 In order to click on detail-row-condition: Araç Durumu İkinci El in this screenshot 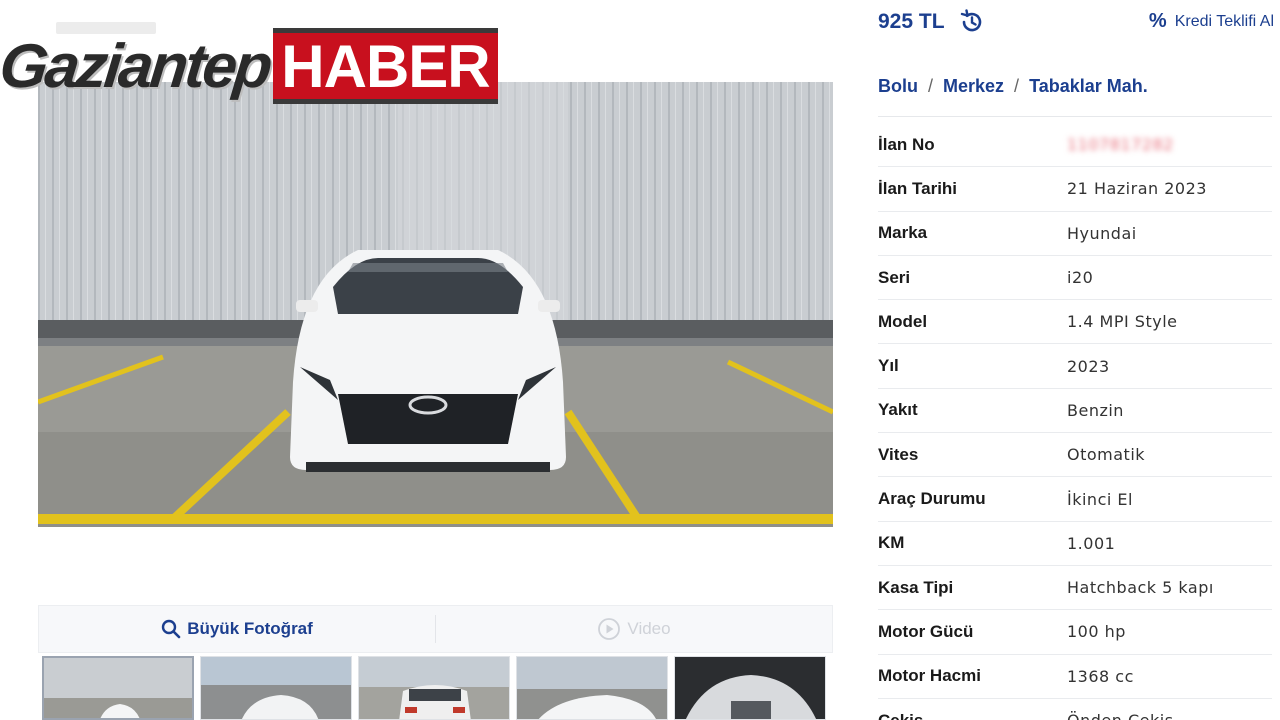, I will do `click(1075, 499)`.